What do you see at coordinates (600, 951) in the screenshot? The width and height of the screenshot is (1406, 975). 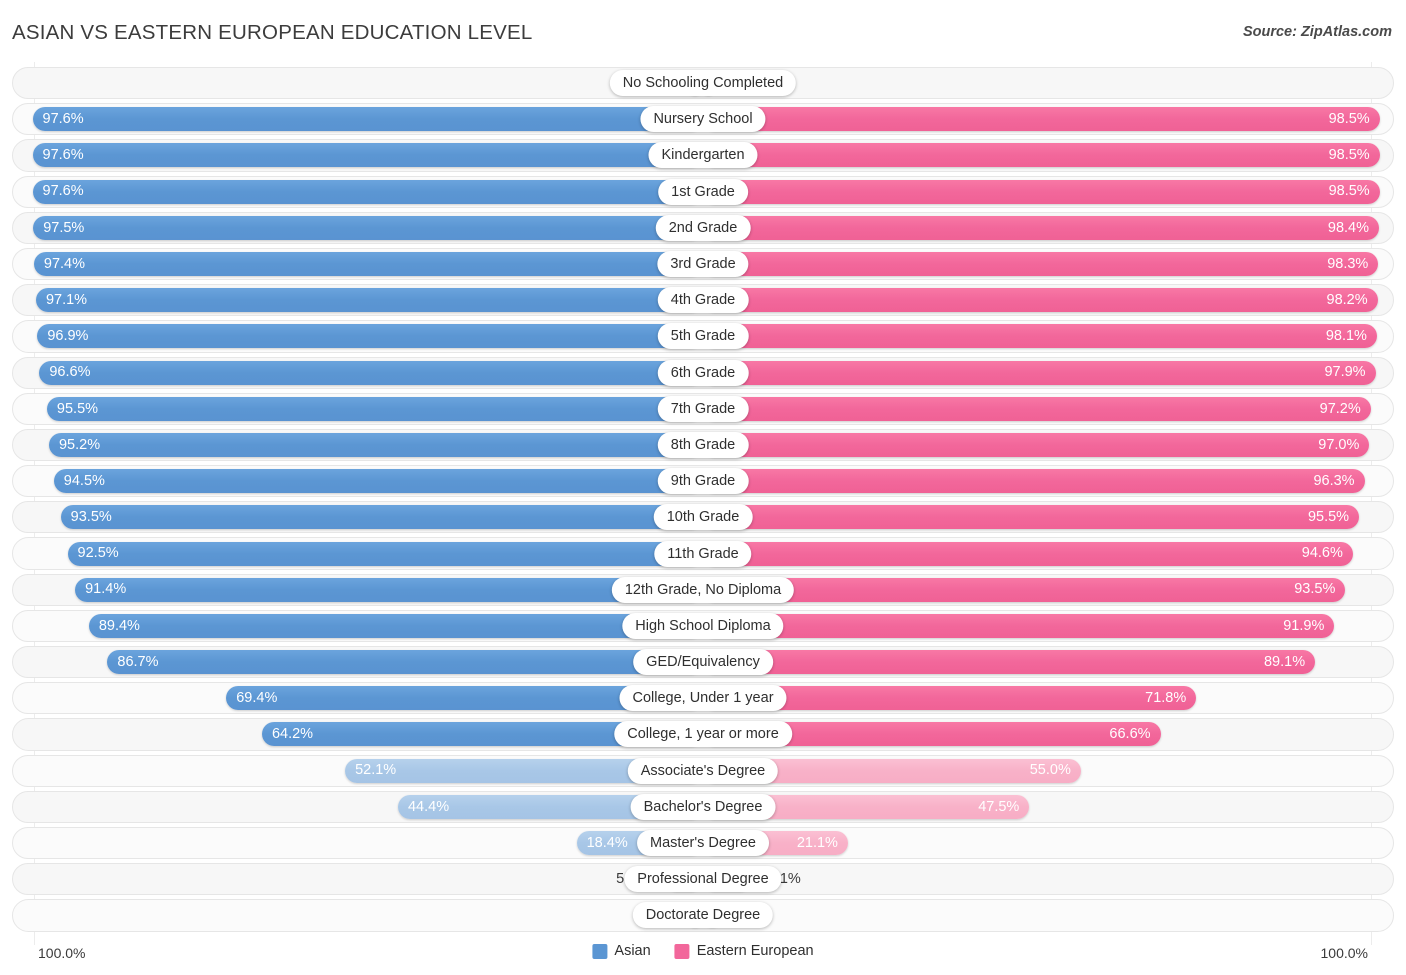 I see `legend-swatch-icon` at bounding box center [600, 951].